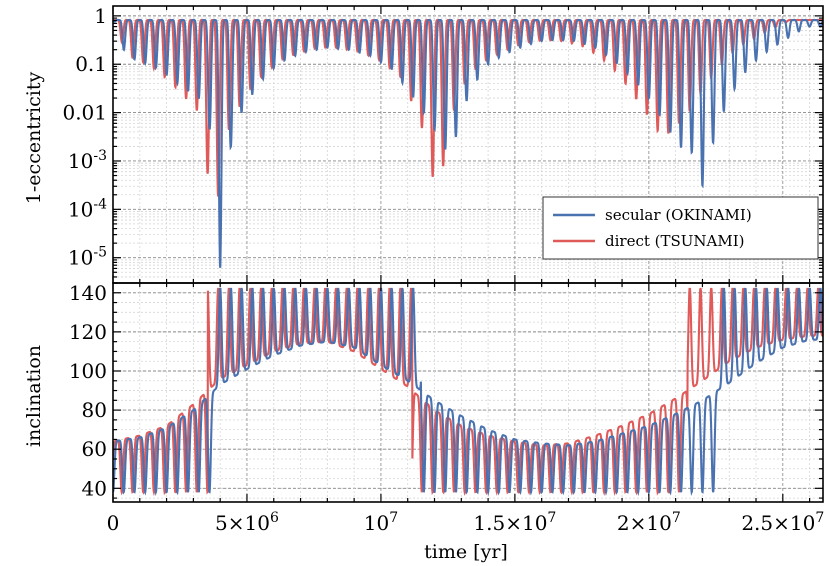 The height and width of the screenshot is (566, 830). I want to click on y-tick-label: 0.01, so click(84, 113).